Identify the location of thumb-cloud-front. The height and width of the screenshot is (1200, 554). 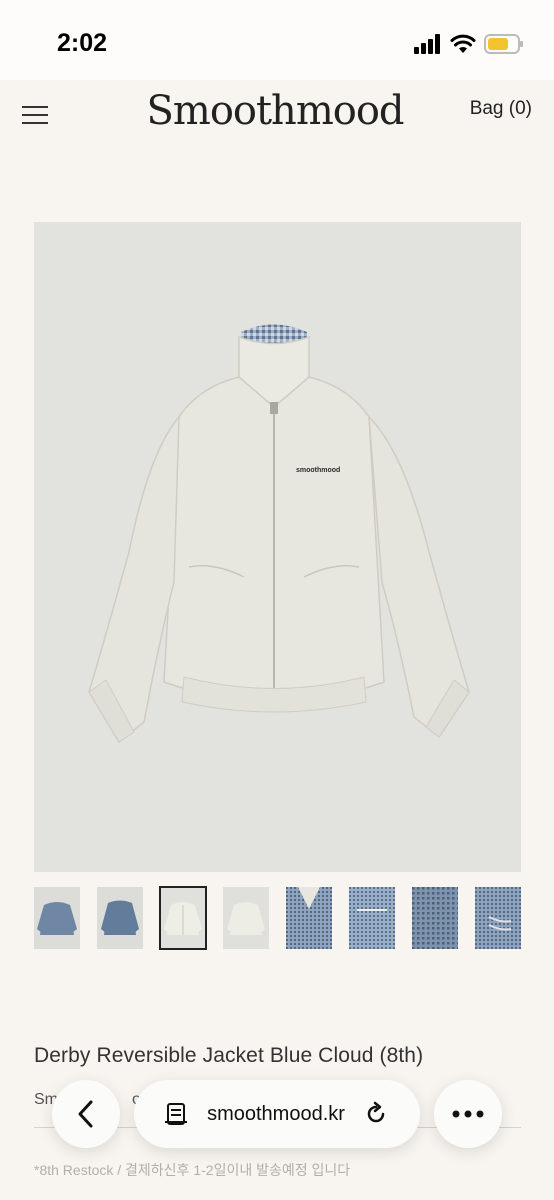
(183, 918).